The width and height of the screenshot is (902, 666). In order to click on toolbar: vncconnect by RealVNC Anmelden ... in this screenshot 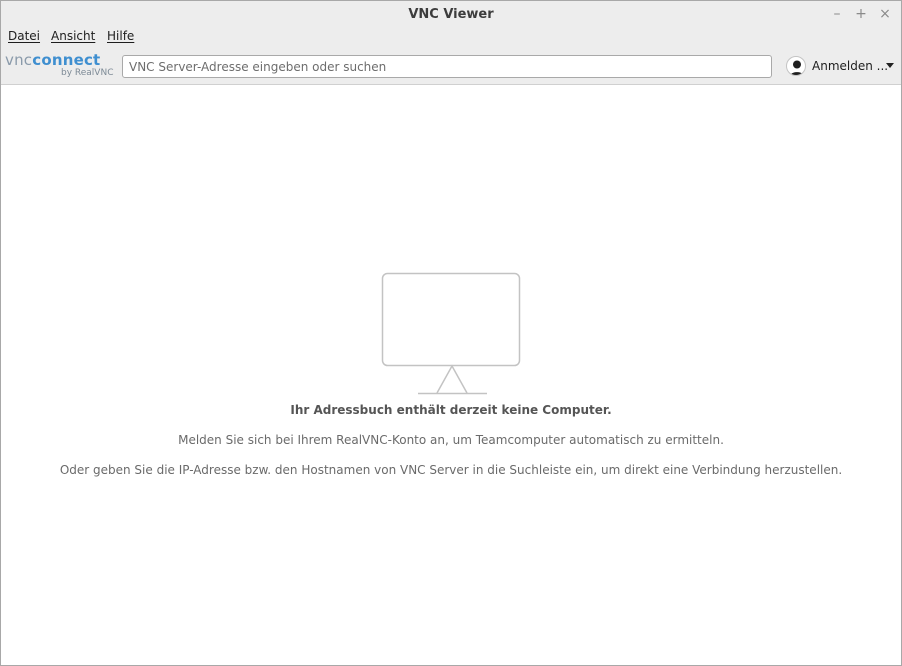, I will do `click(451, 66)`.